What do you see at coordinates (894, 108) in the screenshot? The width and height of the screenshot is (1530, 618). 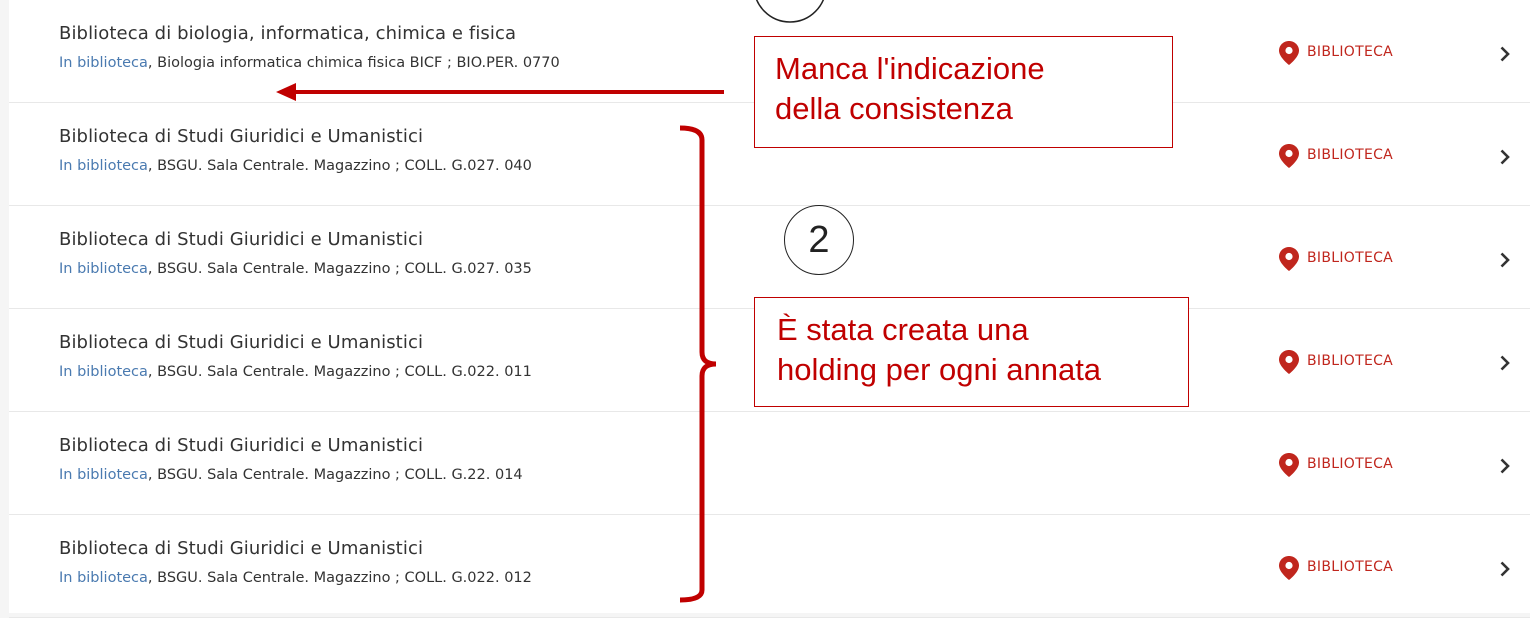 I see `callout-1-line2: della consistenza` at bounding box center [894, 108].